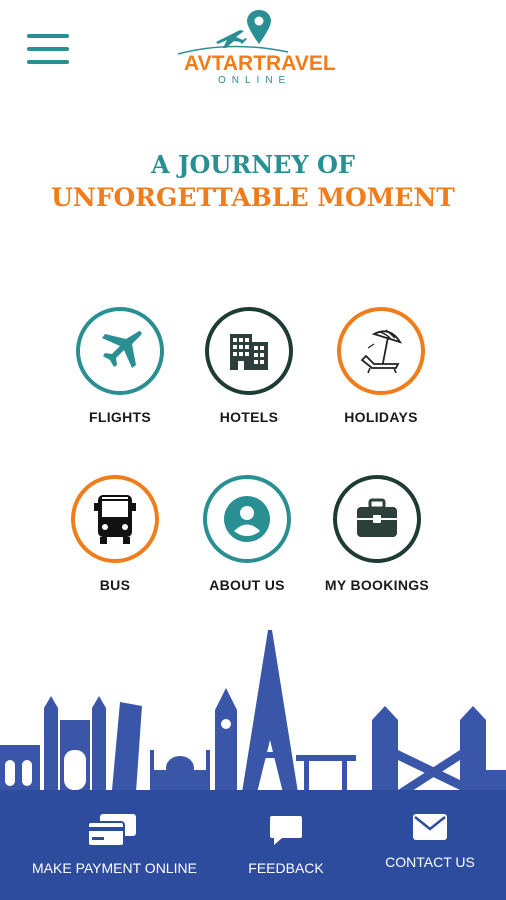 This screenshot has height=900, width=506. I want to click on tile-hotels: HOTELS, so click(249, 366).